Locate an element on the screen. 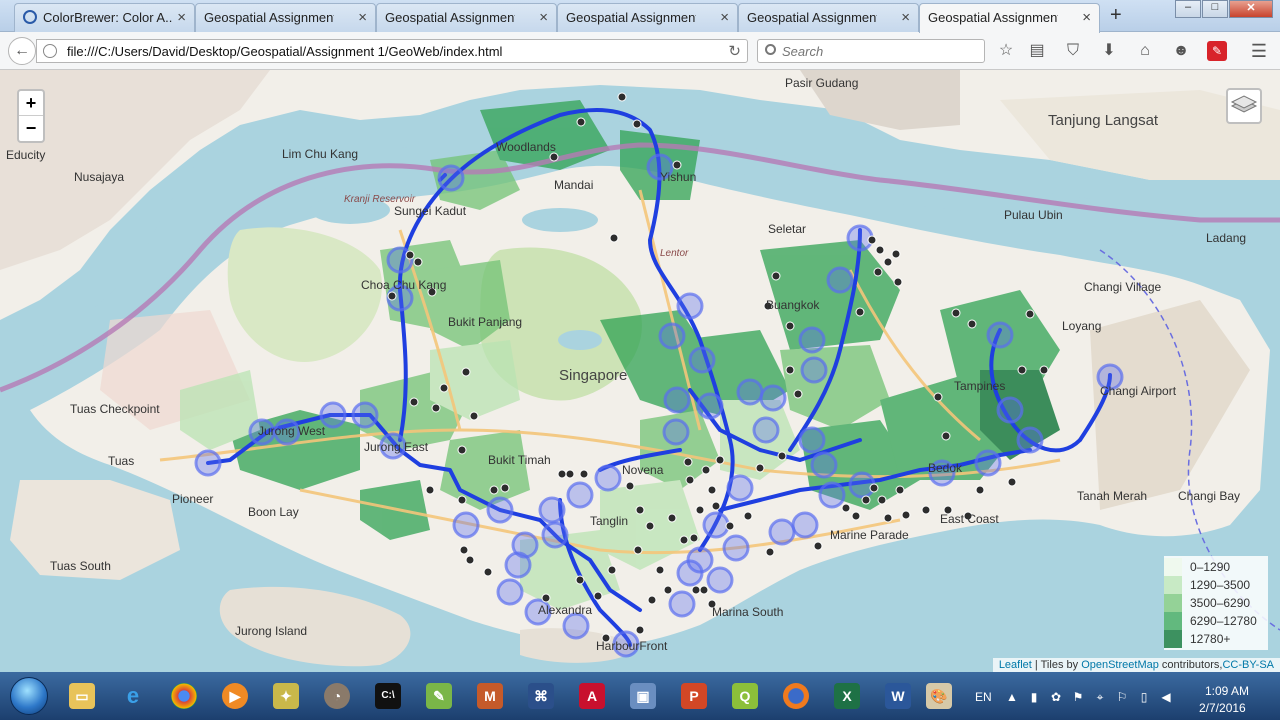  map-label: HarbourFront is located at coordinates (632, 646).